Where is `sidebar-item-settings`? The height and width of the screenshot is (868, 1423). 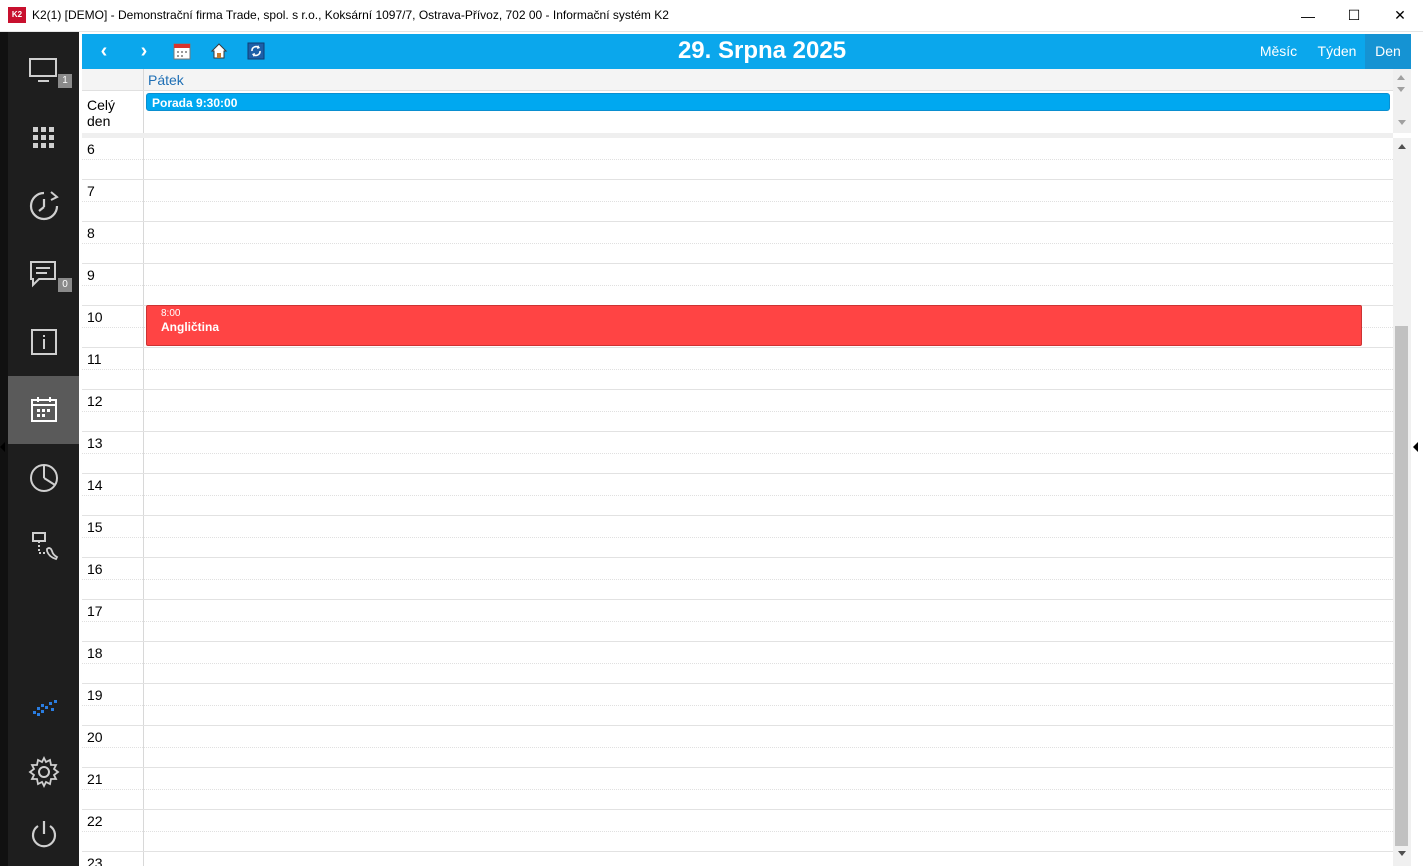
sidebar-item-settings is located at coordinates (43, 772).